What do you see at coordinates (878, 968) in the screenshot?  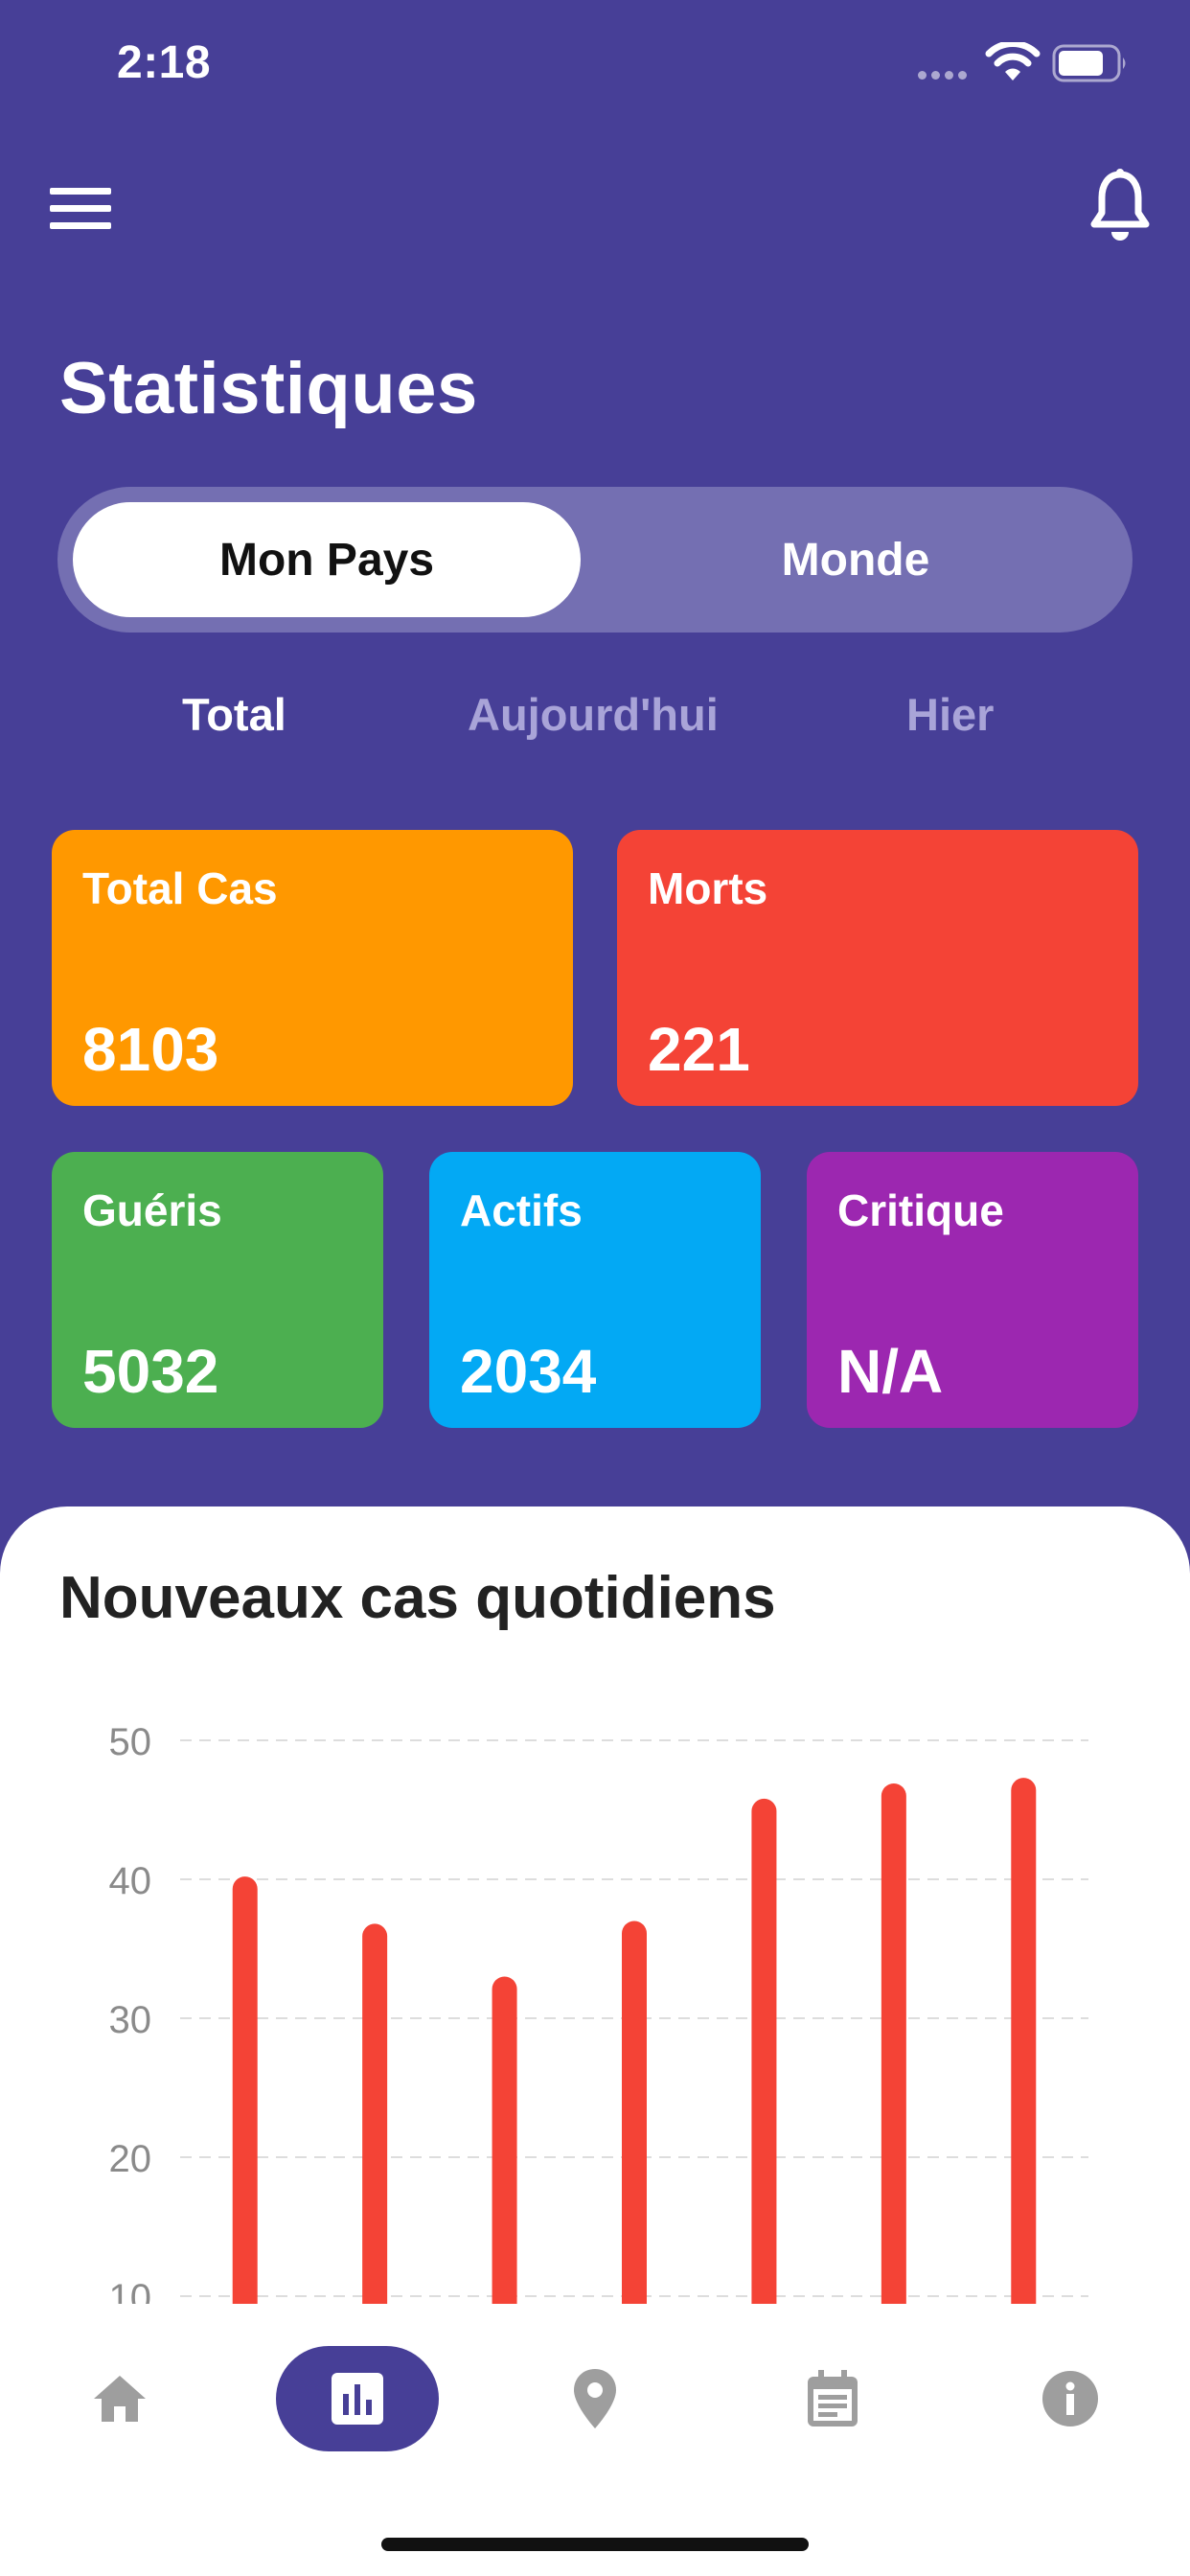 I see `deaths-card: Morts 221` at bounding box center [878, 968].